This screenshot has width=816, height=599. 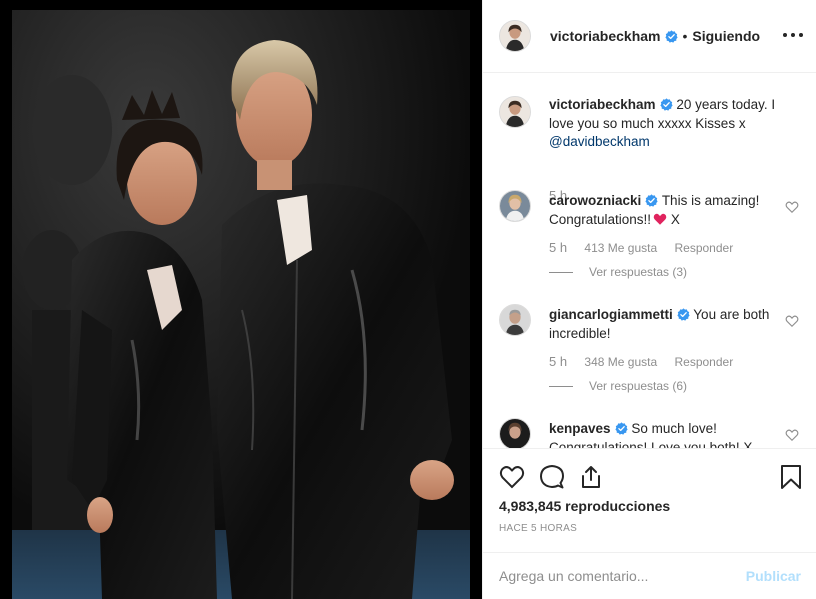 What do you see at coordinates (620, 362) in the screenshot?
I see `comment-likes: 348 Me gusta` at bounding box center [620, 362].